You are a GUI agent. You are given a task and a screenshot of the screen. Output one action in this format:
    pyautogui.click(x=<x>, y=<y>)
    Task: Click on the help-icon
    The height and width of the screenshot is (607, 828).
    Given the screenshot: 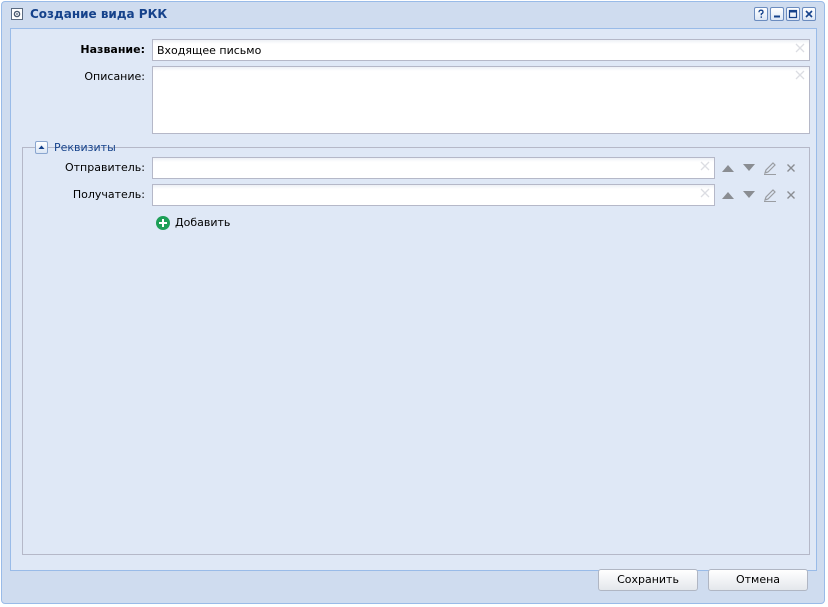 What is the action you would take?
    pyautogui.click(x=761, y=13)
    